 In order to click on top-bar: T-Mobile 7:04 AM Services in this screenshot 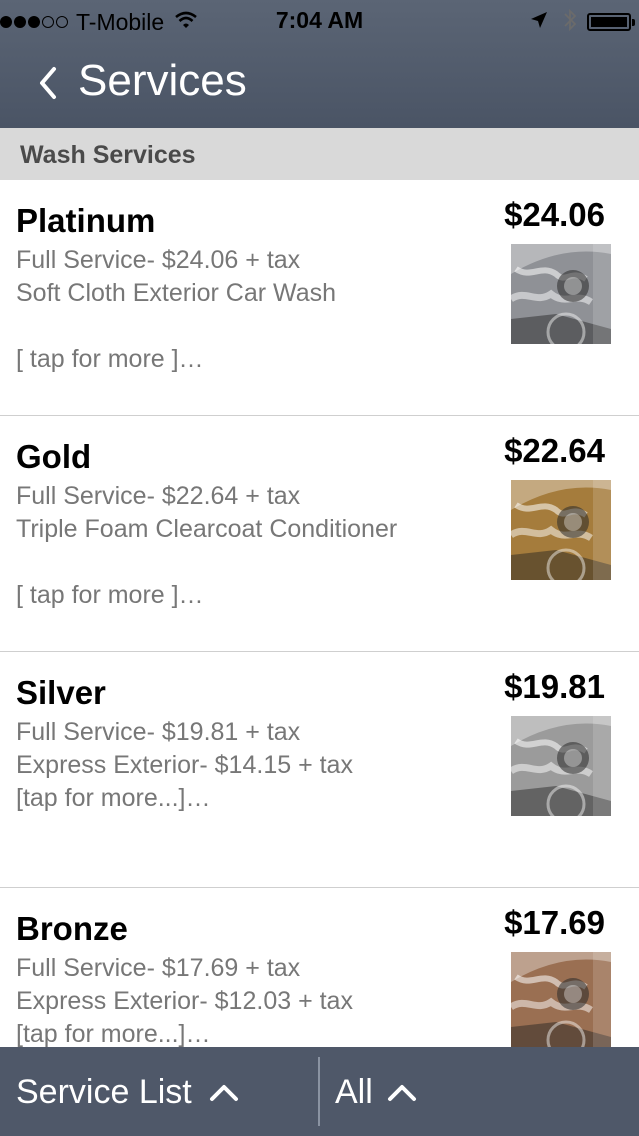, I will do `click(319, 64)`.